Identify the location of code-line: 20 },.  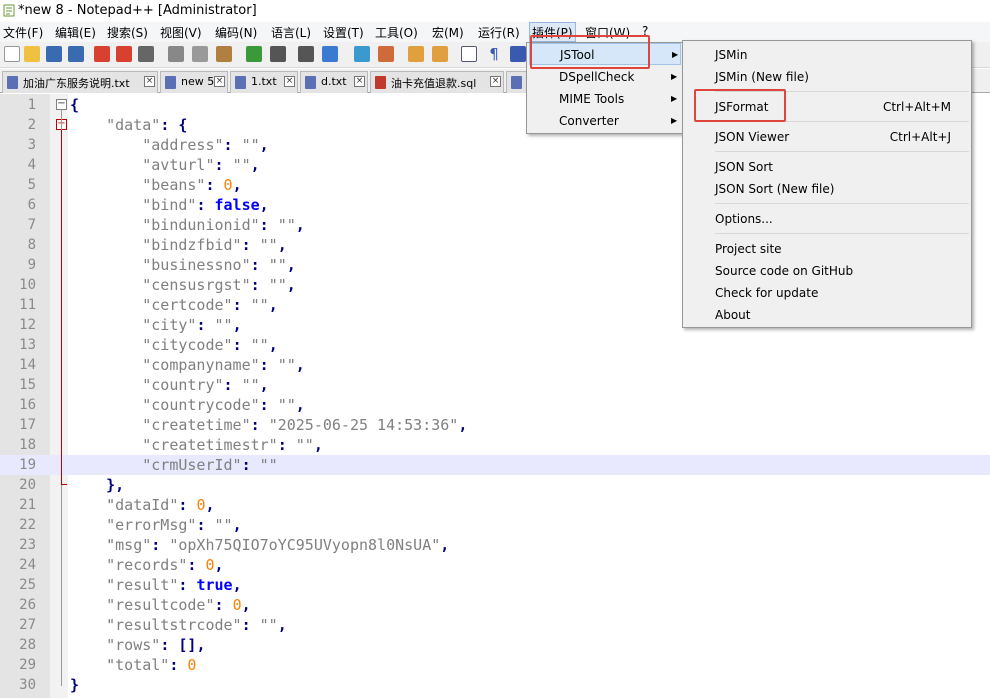
(495, 485).